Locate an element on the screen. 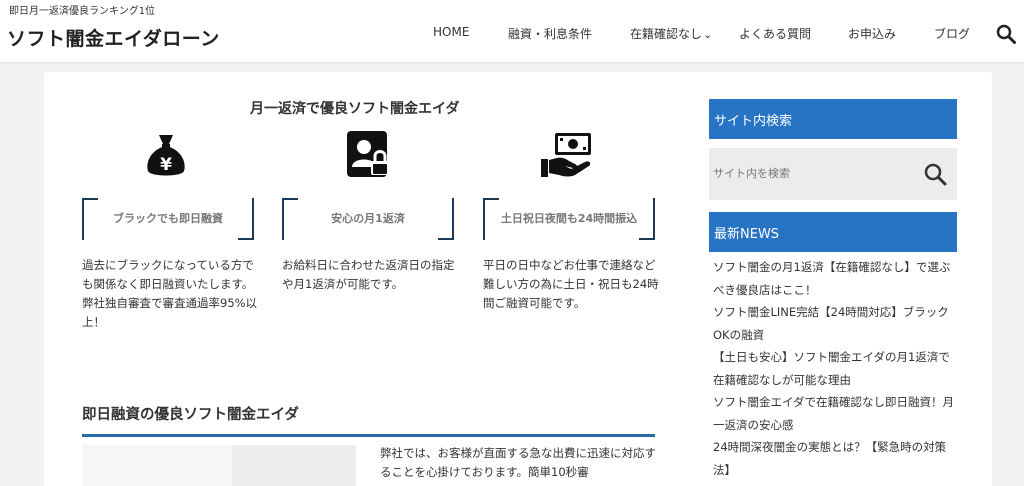  news-item: ソフト闇金LINE完結【24時間対応】ブラックOKの融資 is located at coordinates (835, 323).